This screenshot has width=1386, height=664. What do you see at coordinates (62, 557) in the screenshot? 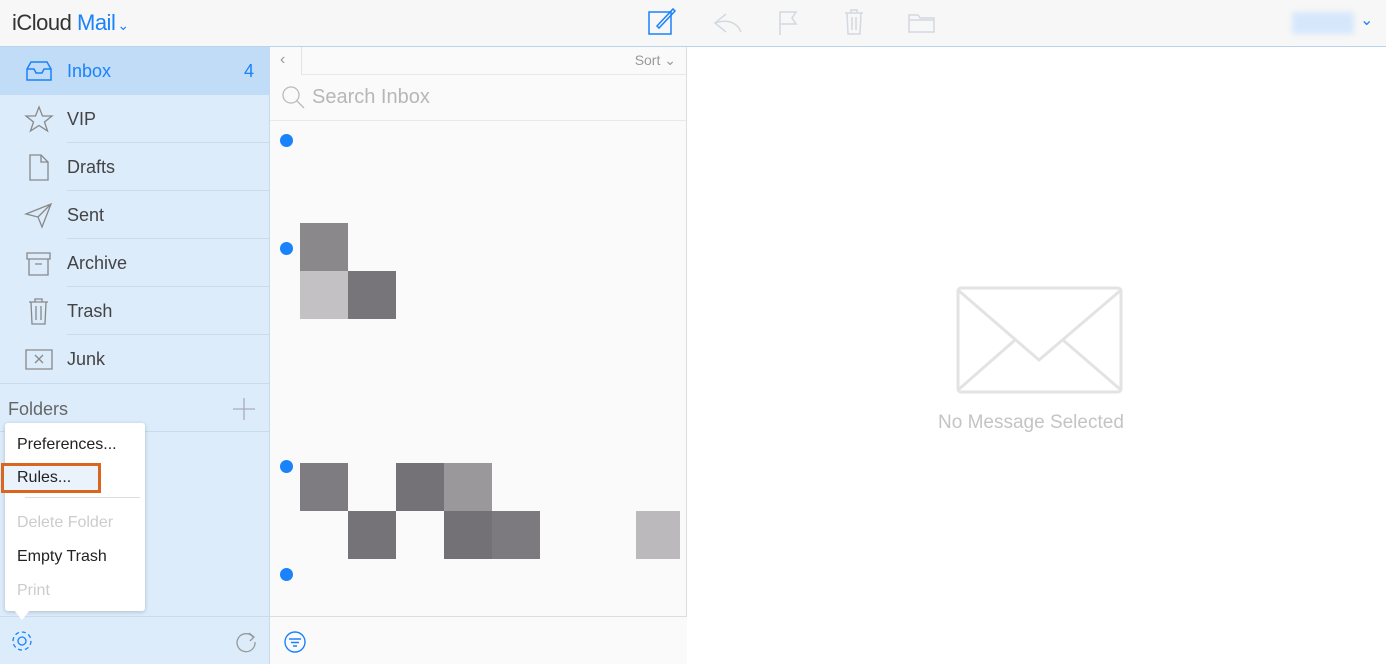
I see `menu-item-empty-trash: Empty Trash` at bounding box center [62, 557].